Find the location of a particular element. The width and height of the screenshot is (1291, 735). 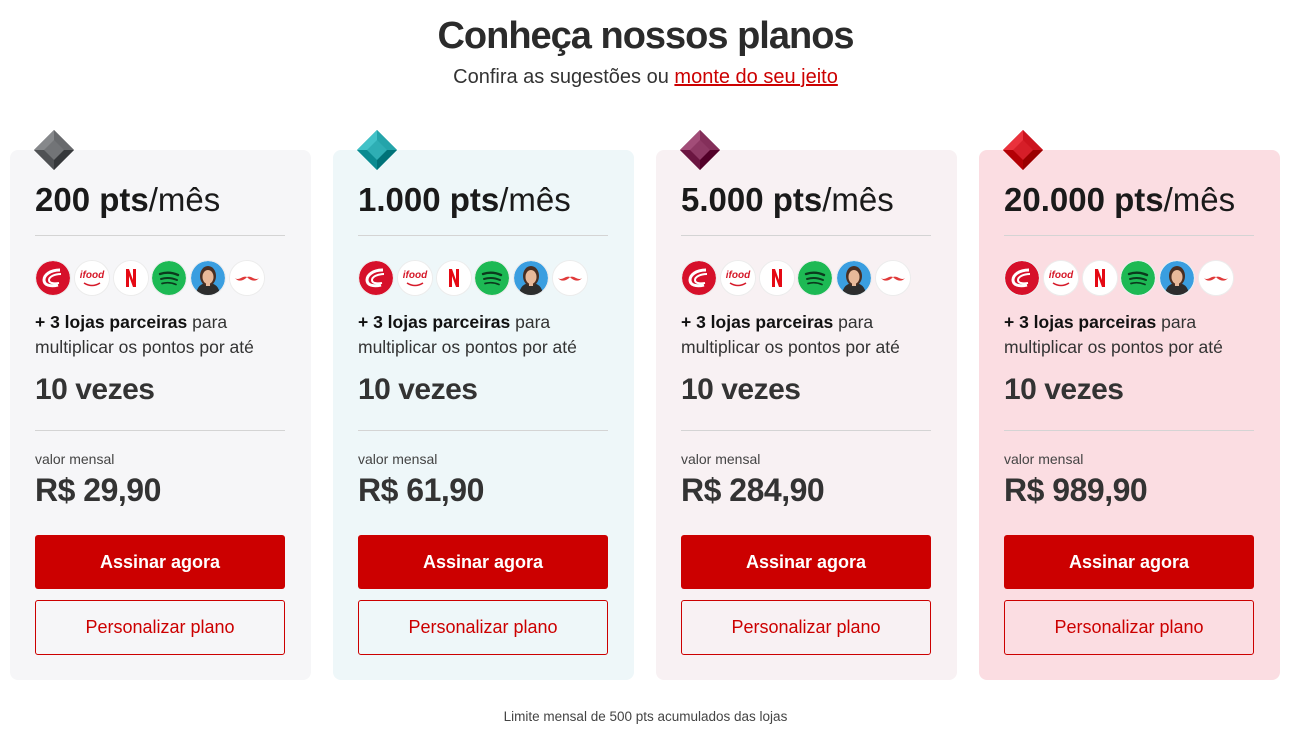

plan-price: R$ 989,90 is located at coordinates (1076, 490).